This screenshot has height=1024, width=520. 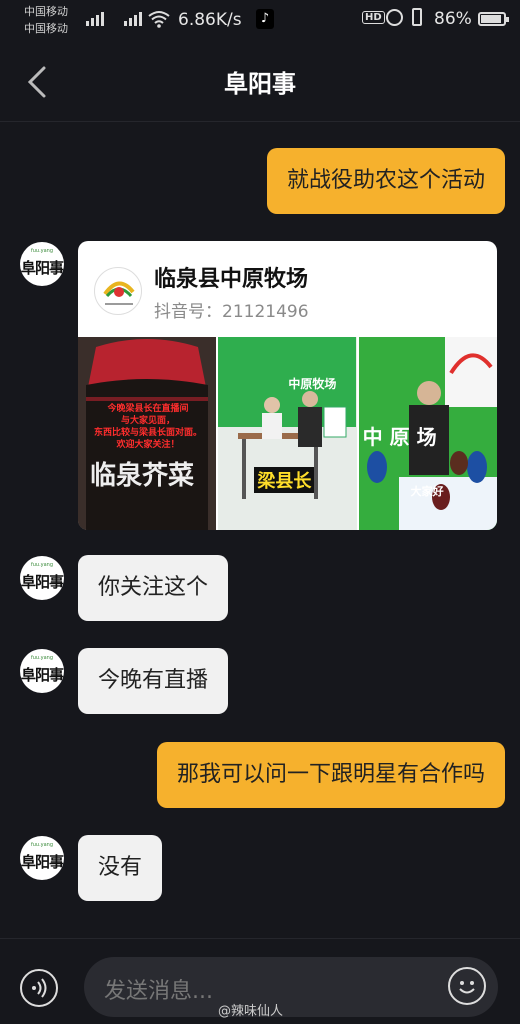 What do you see at coordinates (260, 84) in the screenshot?
I see `page-title: 阜阳事` at bounding box center [260, 84].